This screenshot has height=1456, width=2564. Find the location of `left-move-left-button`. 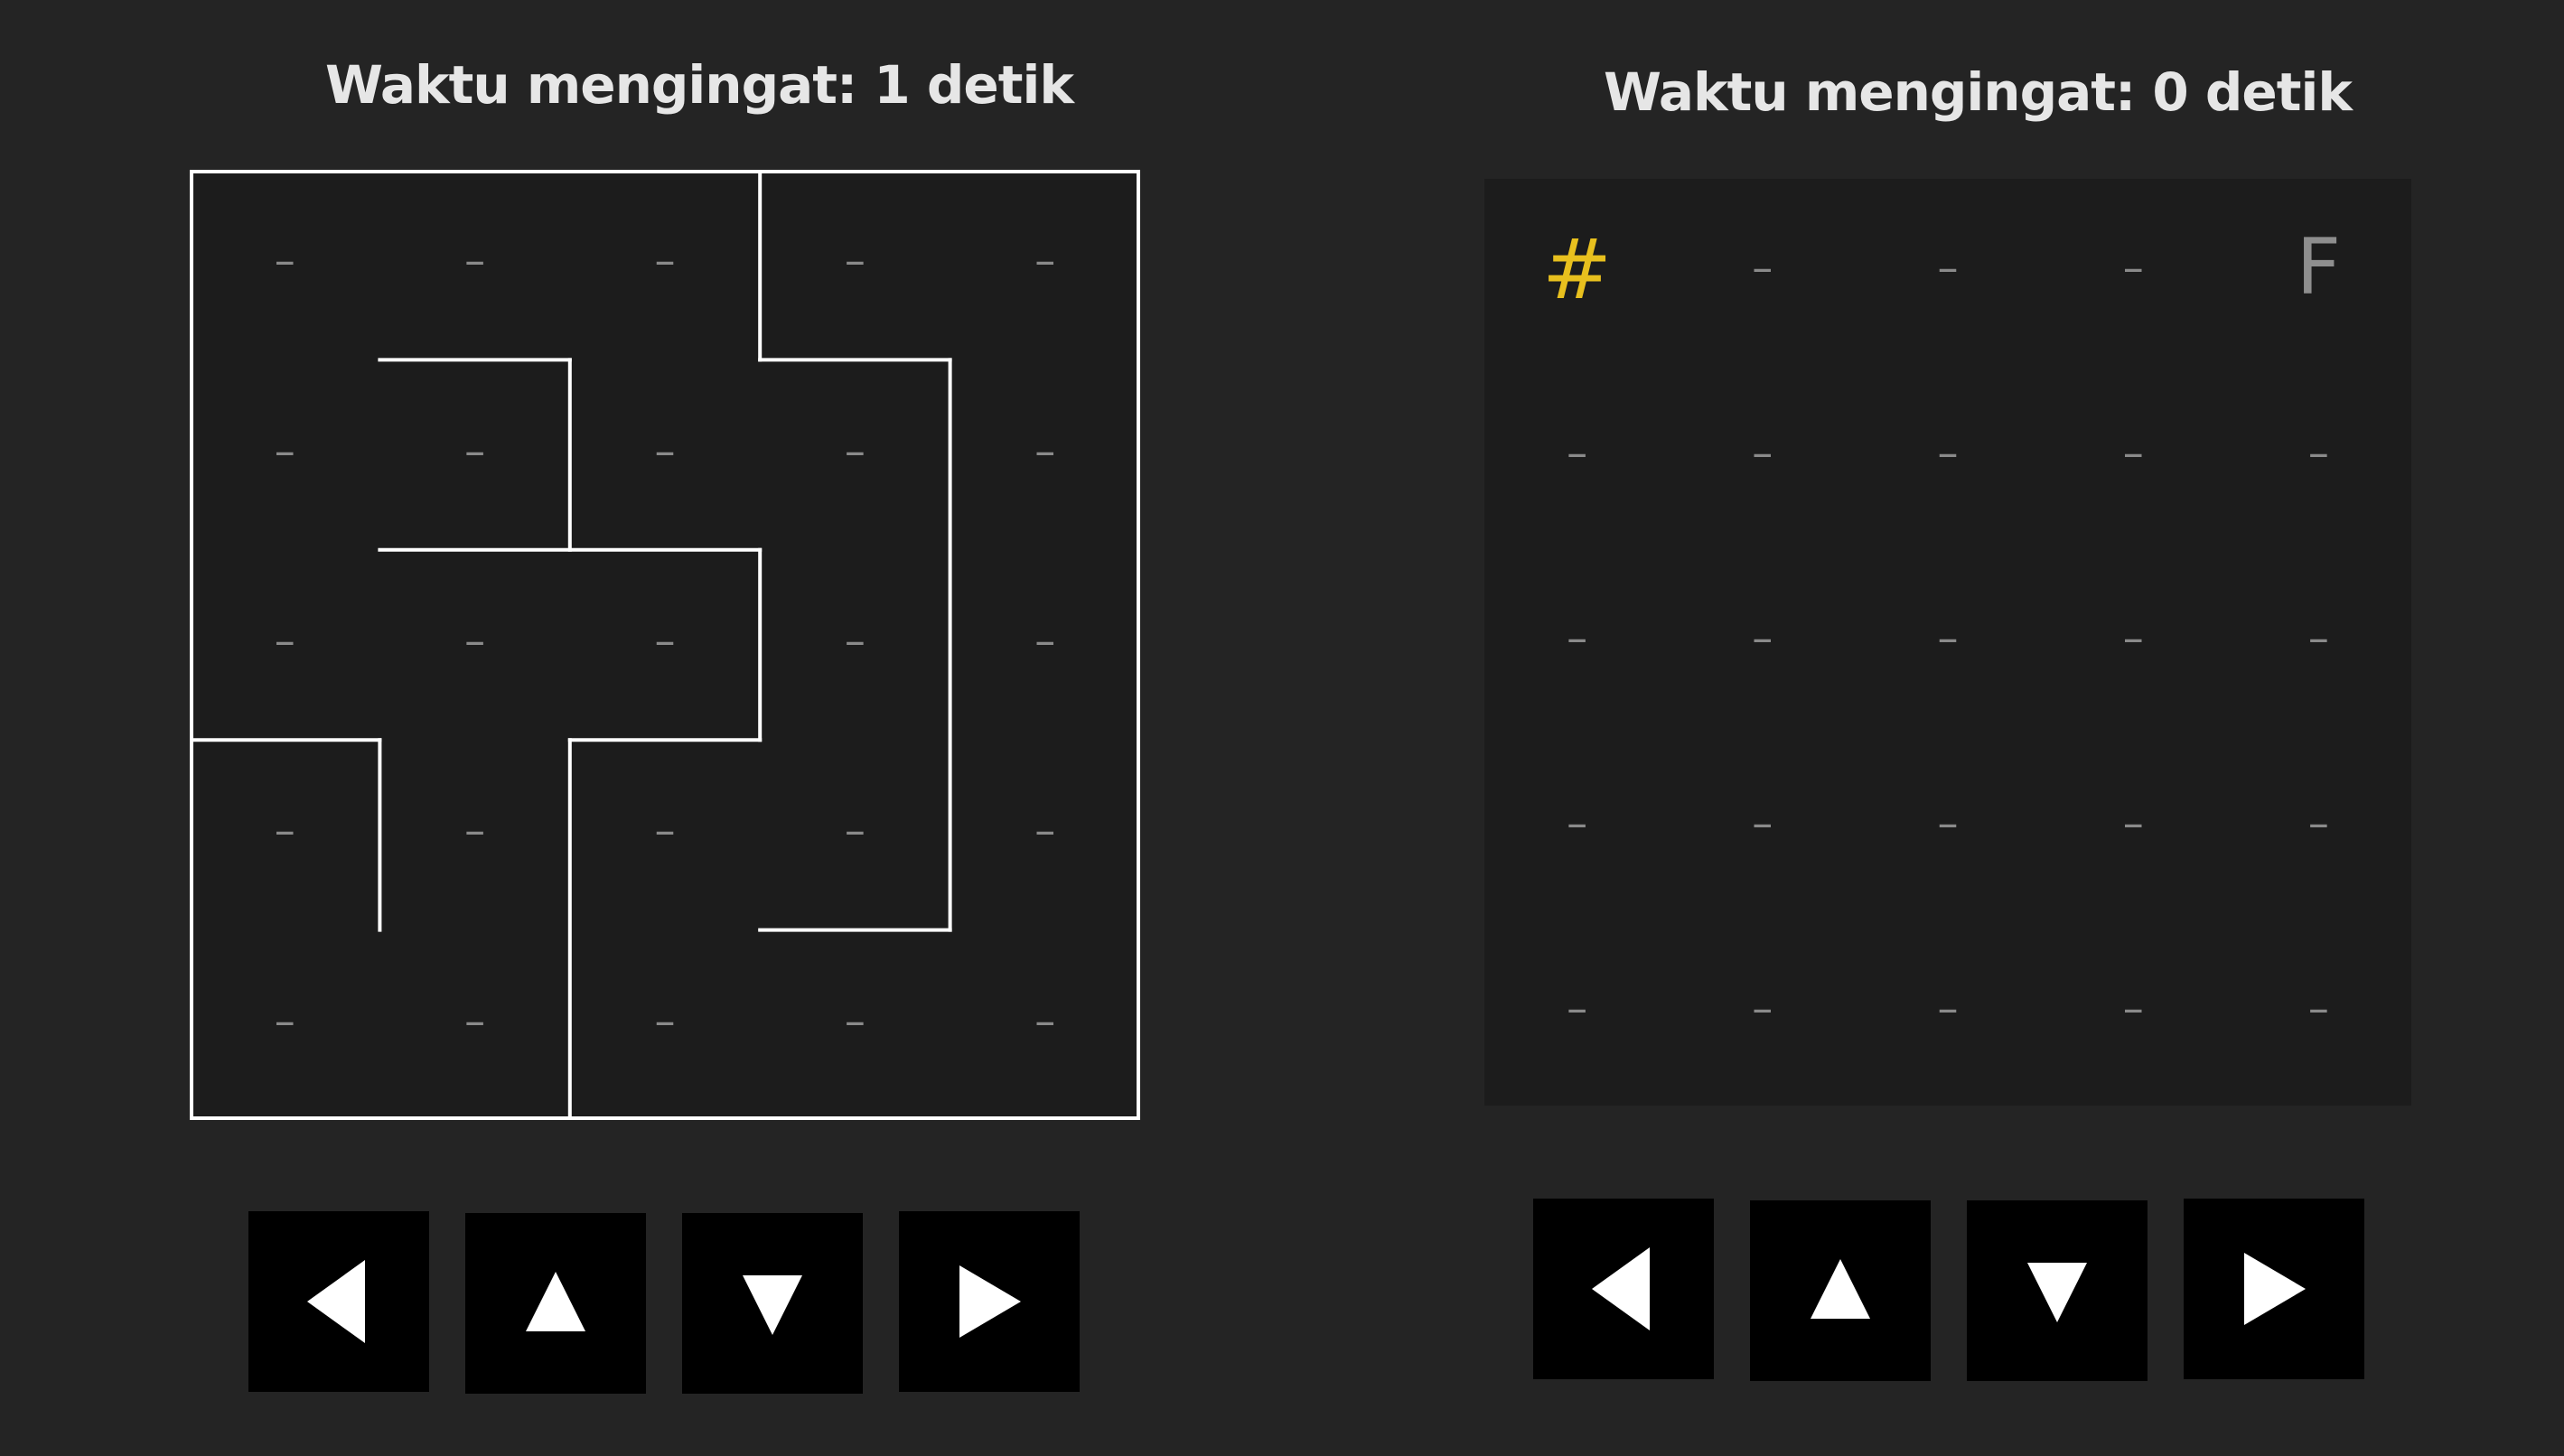

left-move-left-button is located at coordinates (339, 1301).